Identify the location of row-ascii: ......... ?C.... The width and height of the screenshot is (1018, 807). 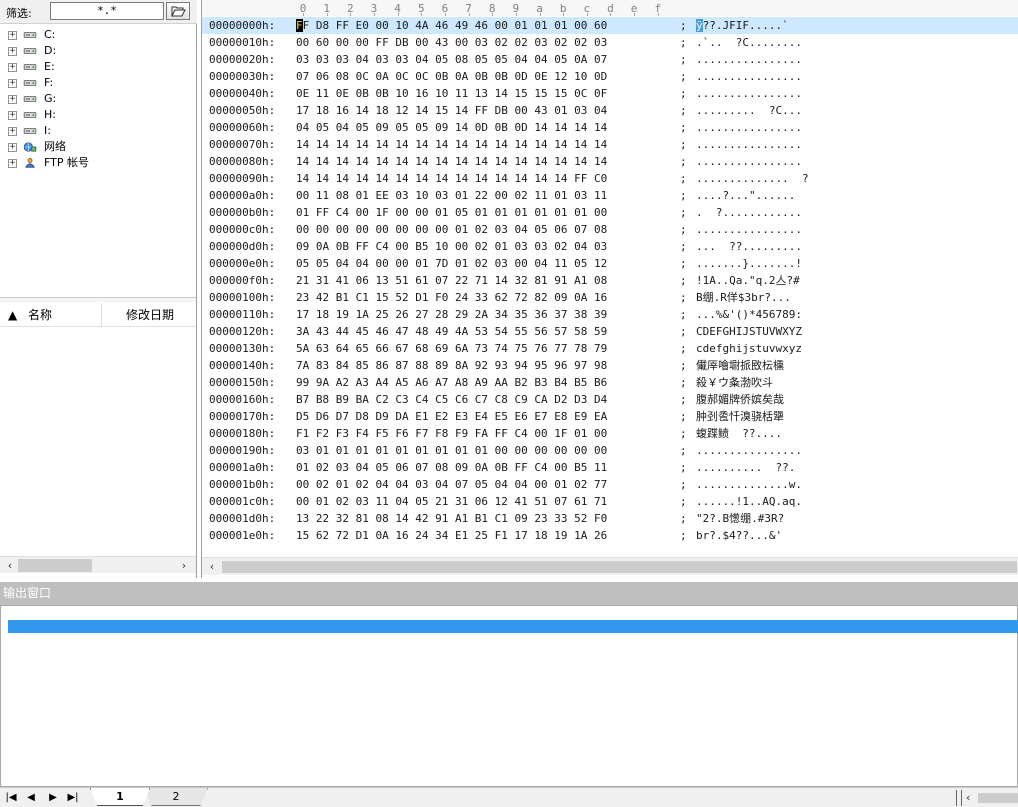
(749, 110).